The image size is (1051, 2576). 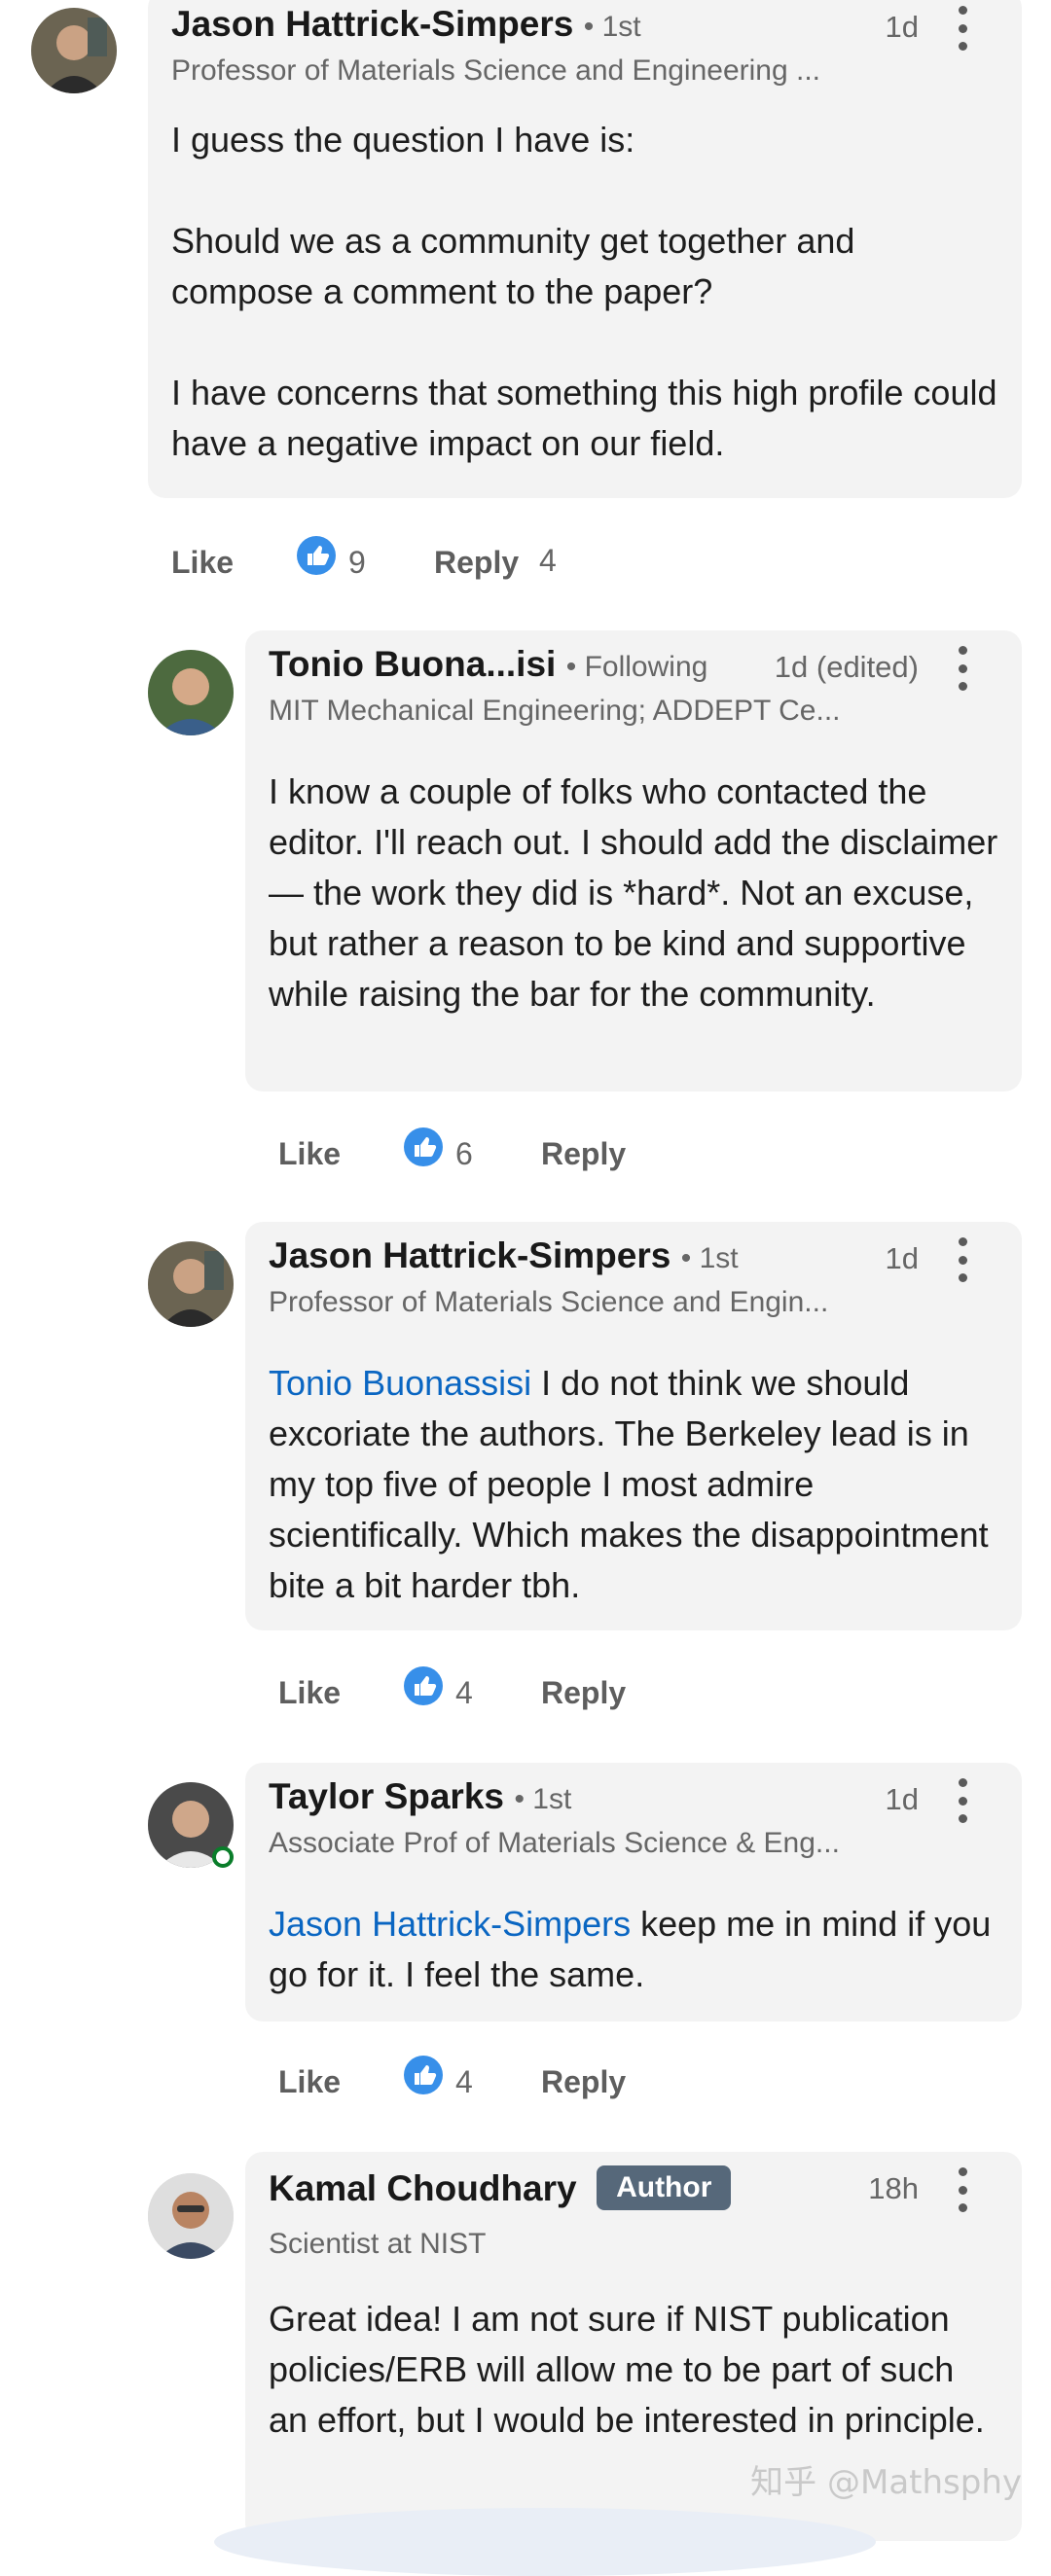 I want to click on reaction-count: 6, so click(x=464, y=1154).